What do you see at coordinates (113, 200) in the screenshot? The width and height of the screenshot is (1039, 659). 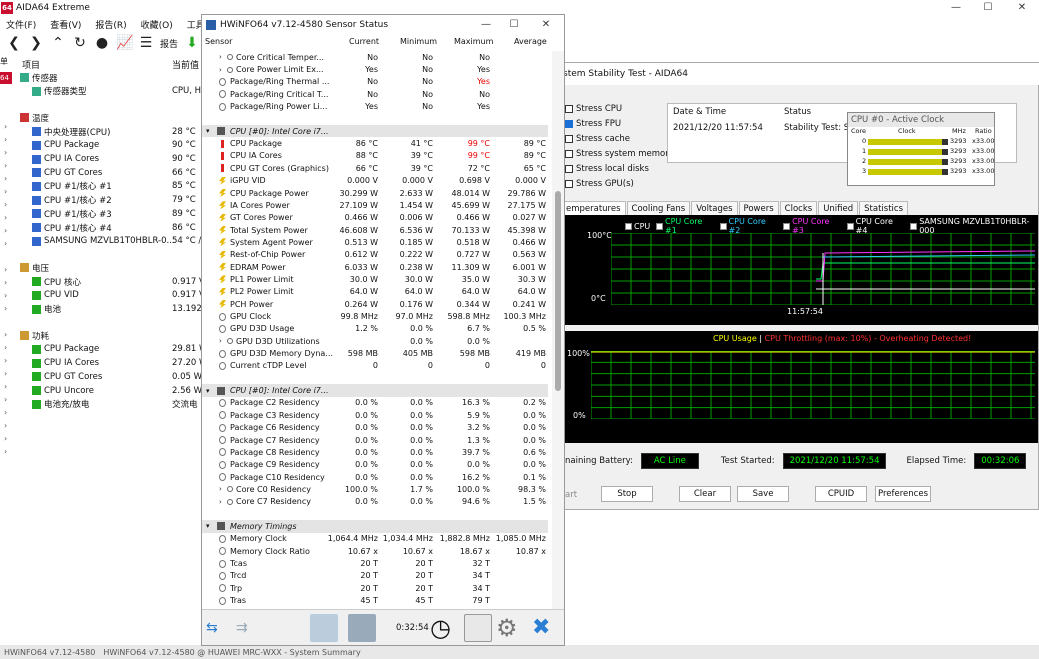 I see `tree-temp-item: CPU #1/核心 #2 79 °C` at bounding box center [113, 200].